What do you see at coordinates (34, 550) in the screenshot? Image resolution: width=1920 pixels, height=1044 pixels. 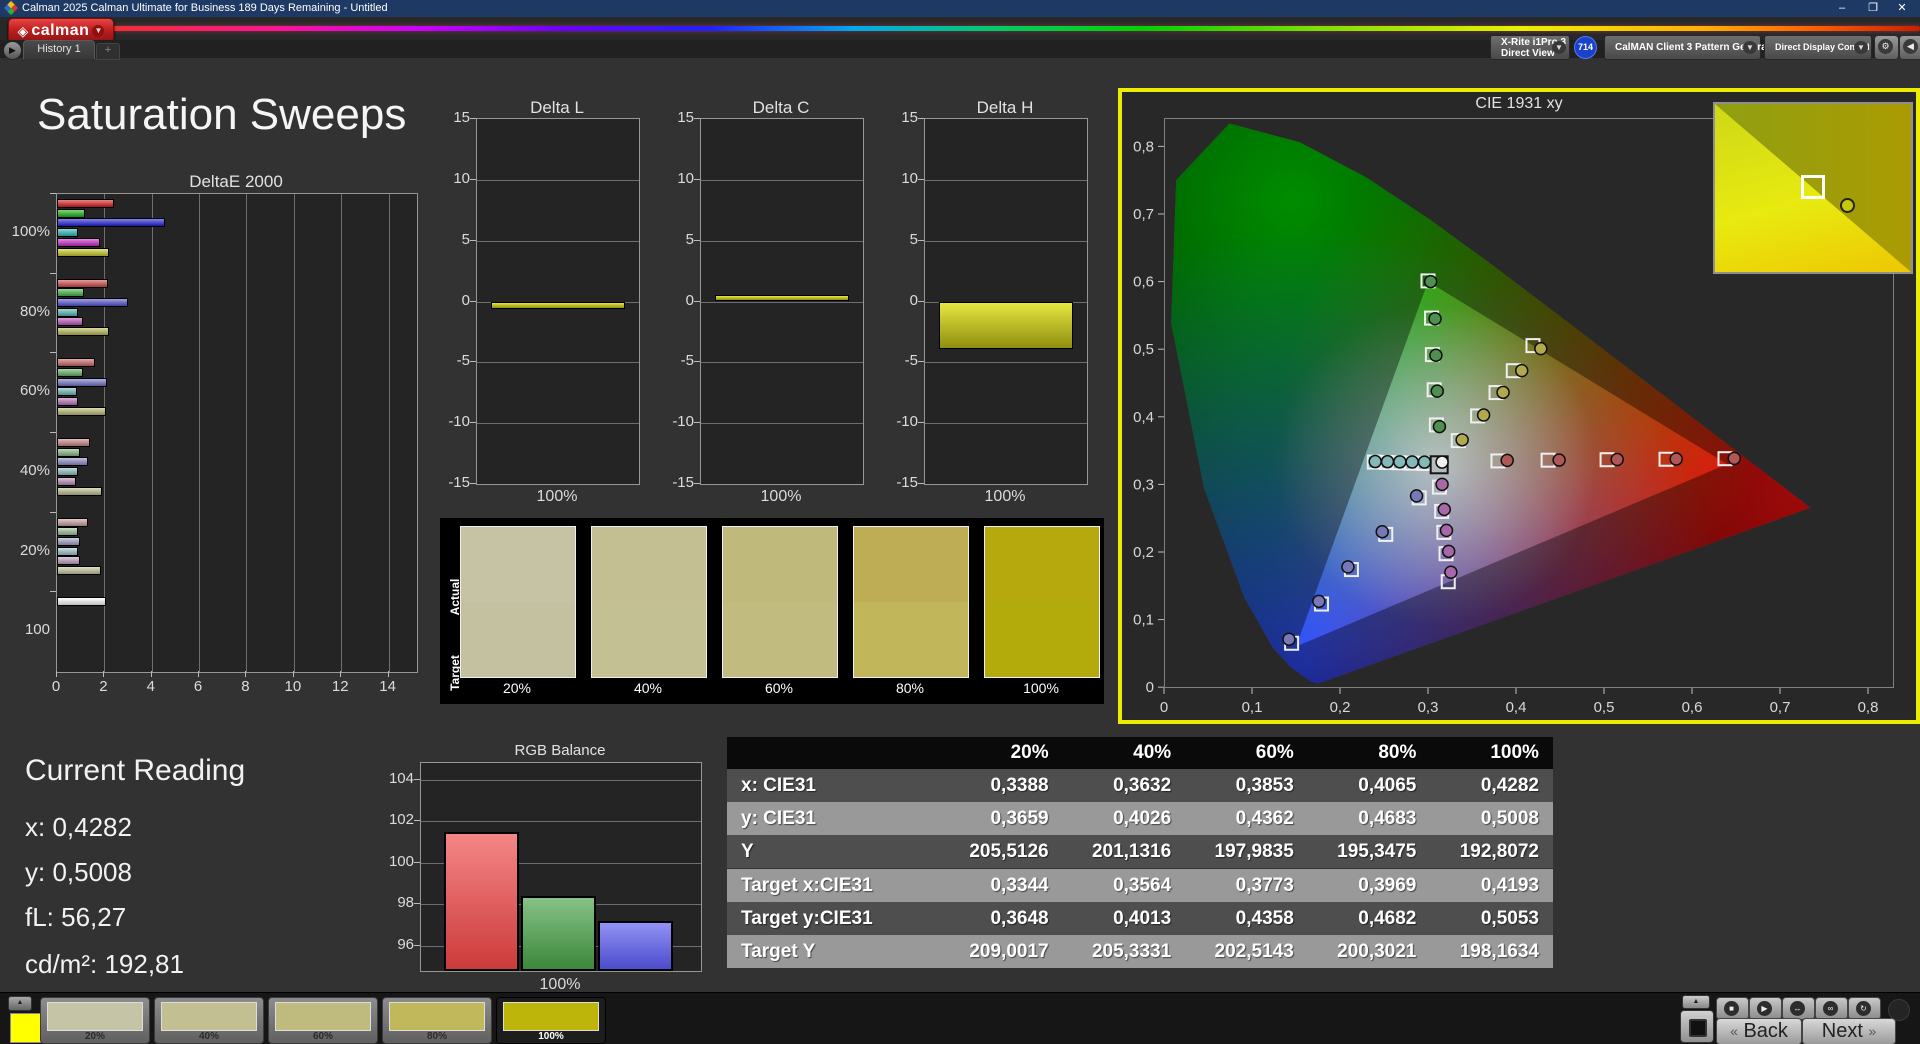 I see `deltae-group-label: 20%` at bounding box center [34, 550].